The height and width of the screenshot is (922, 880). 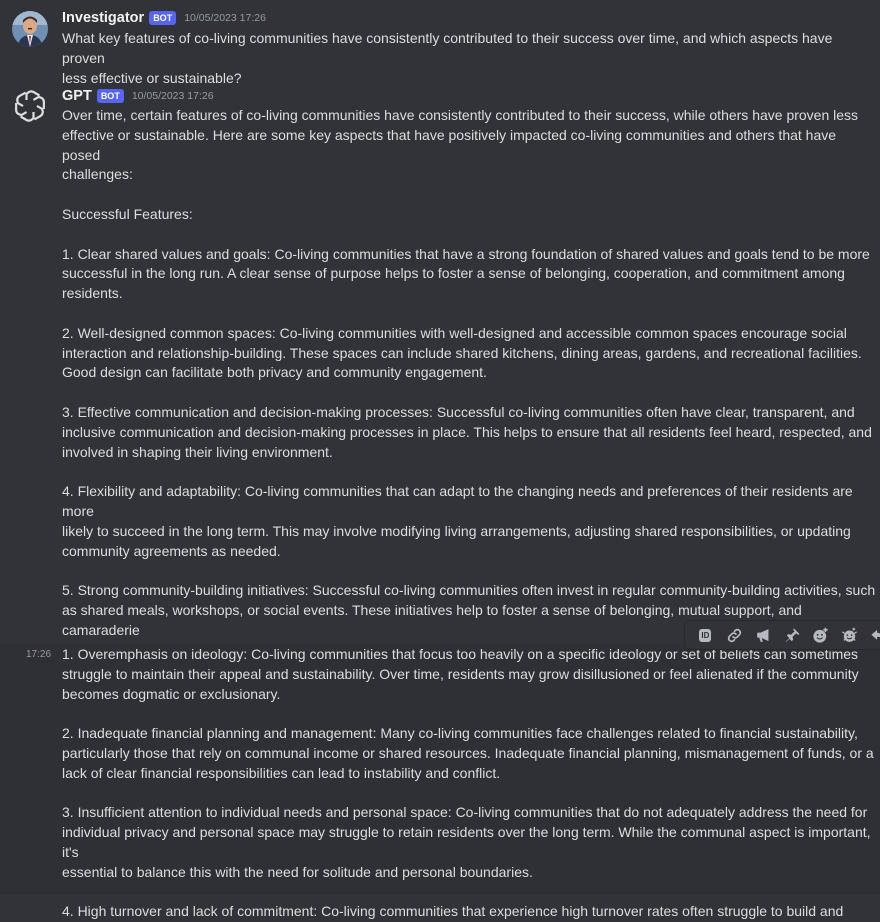 What do you see at coordinates (30, 29) in the screenshot?
I see `investigator-avatar` at bounding box center [30, 29].